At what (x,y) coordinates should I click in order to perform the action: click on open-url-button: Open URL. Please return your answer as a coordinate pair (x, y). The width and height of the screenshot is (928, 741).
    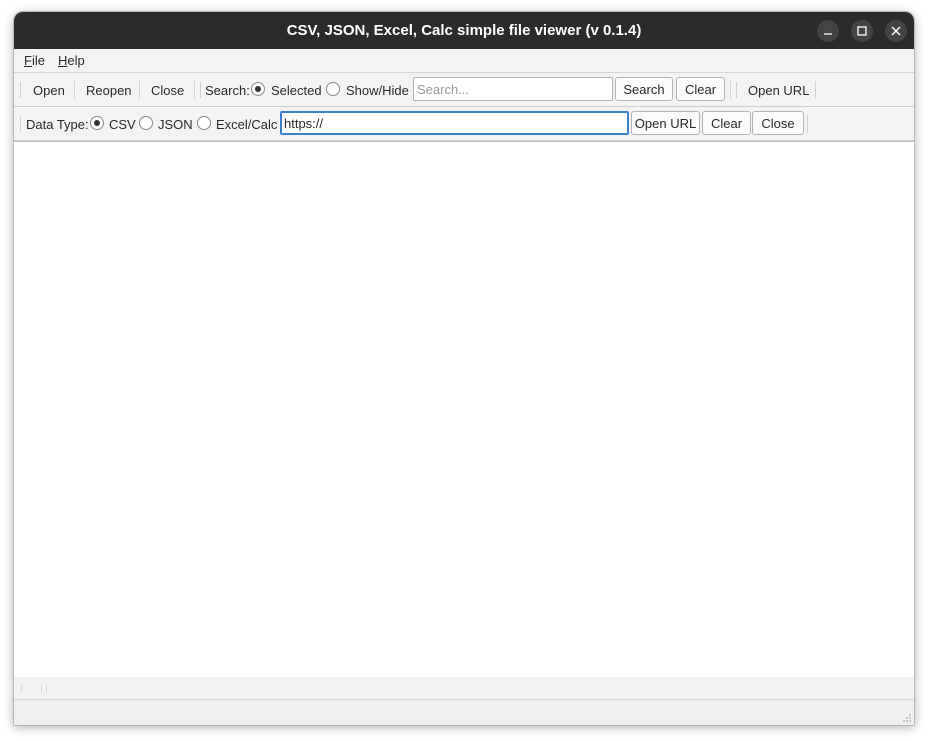
    Looking at the image, I should click on (665, 123).